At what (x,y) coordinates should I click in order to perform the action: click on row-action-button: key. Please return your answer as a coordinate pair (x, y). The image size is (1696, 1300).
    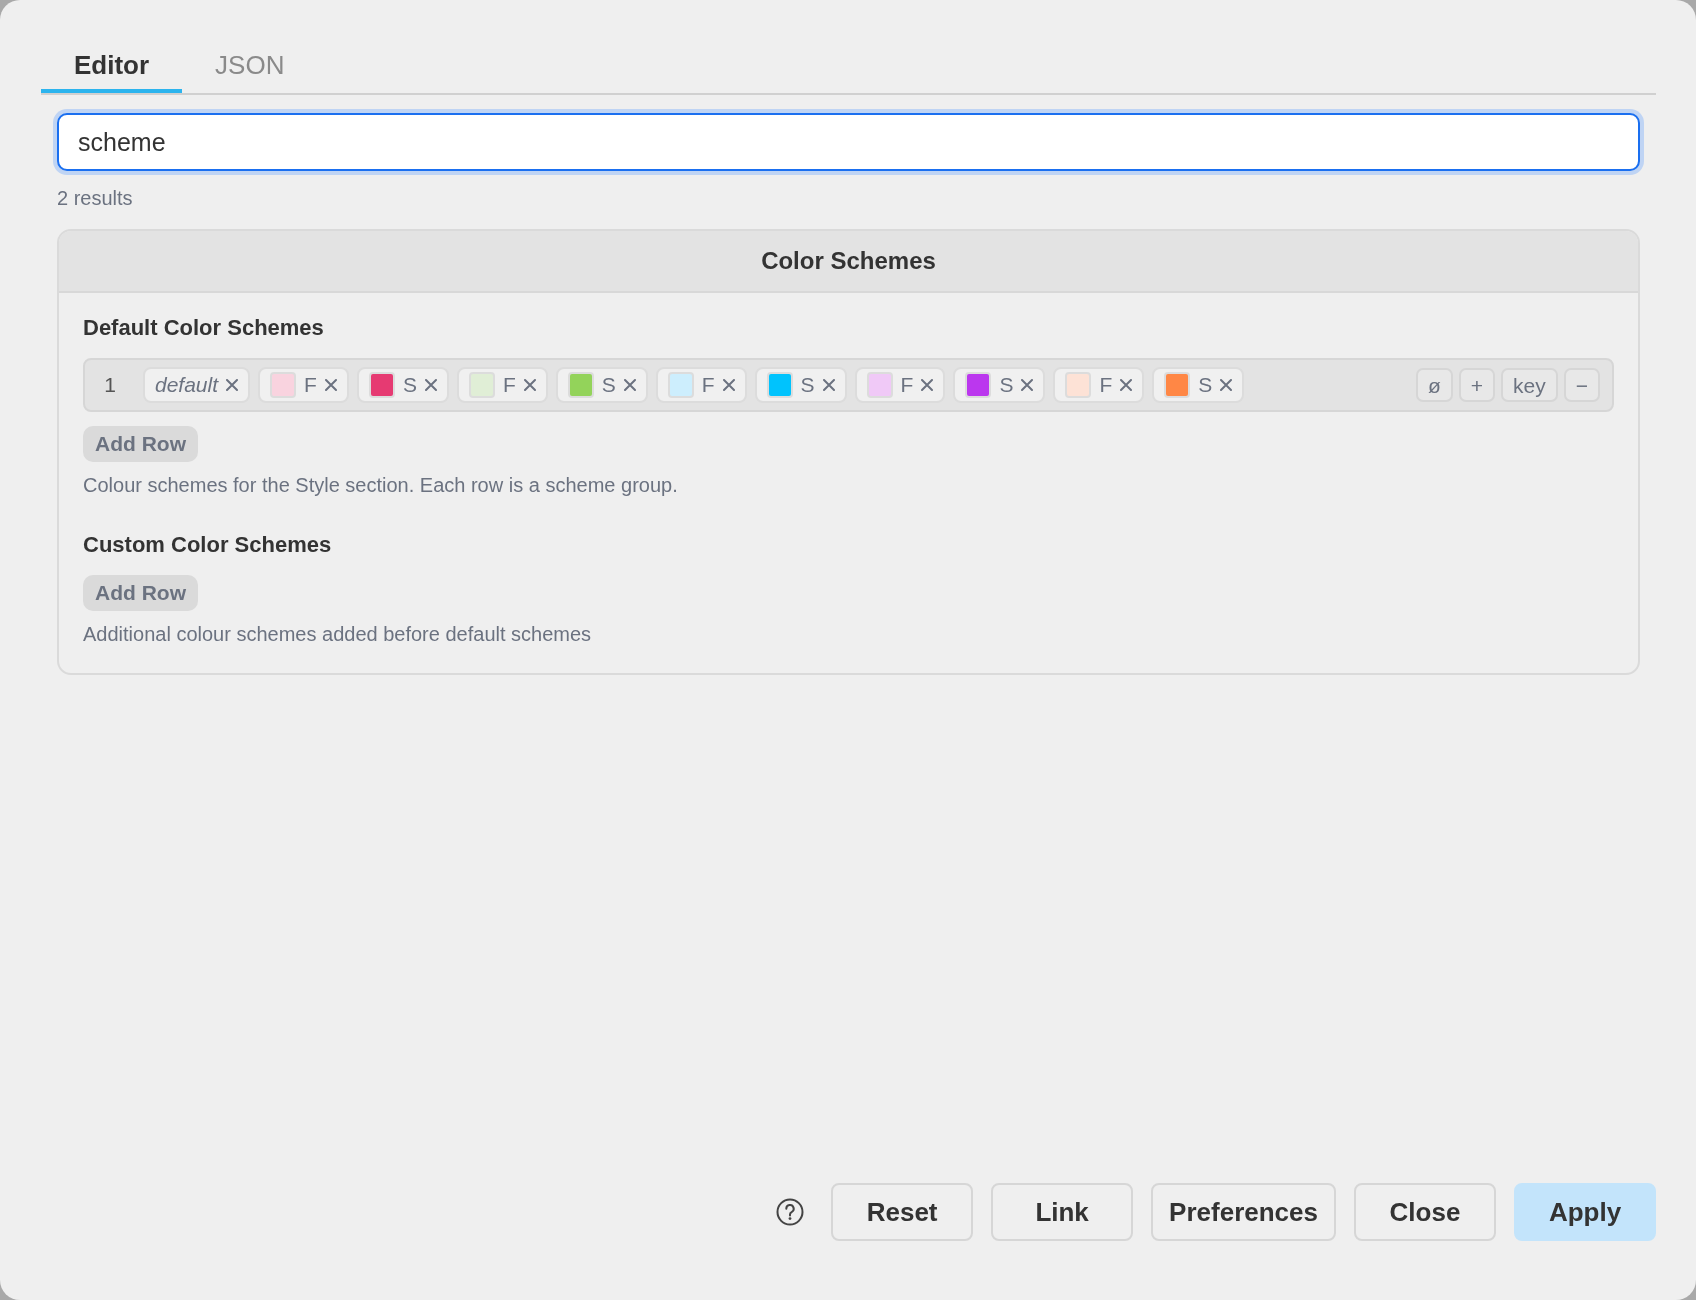
    Looking at the image, I should click on (1529, 385).